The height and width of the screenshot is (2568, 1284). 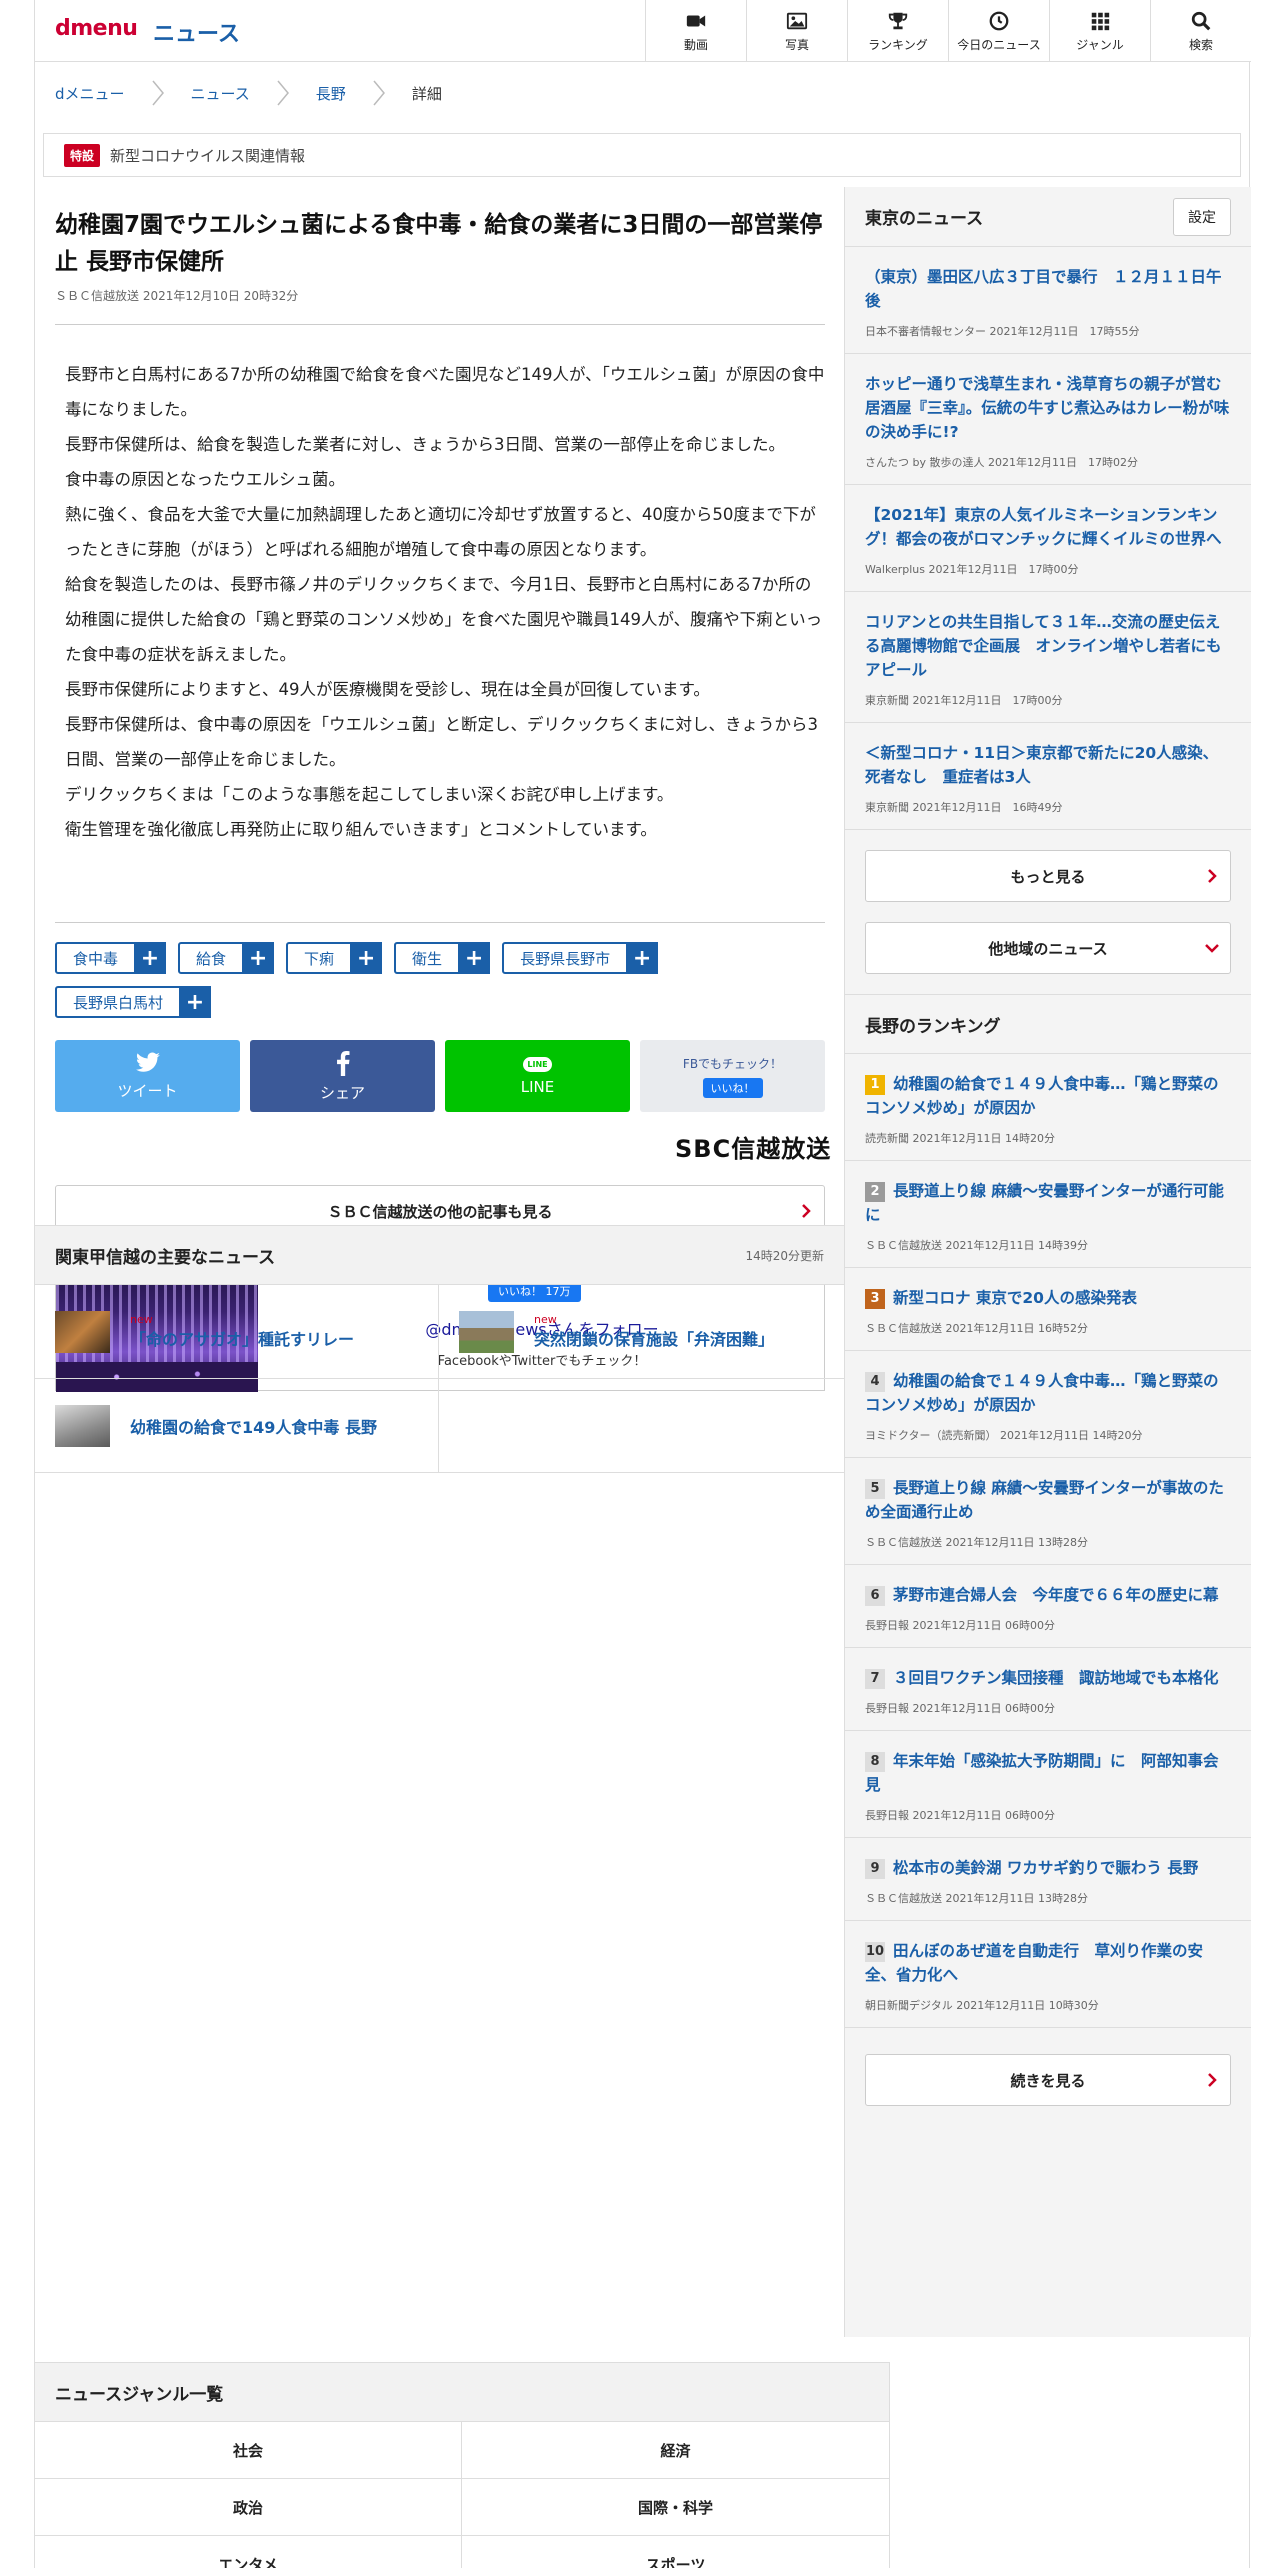 What do you see at coordinates (875, 1679) in the screenshot?
I see `rank-badge: 7` at bounding box center [875, 1679].